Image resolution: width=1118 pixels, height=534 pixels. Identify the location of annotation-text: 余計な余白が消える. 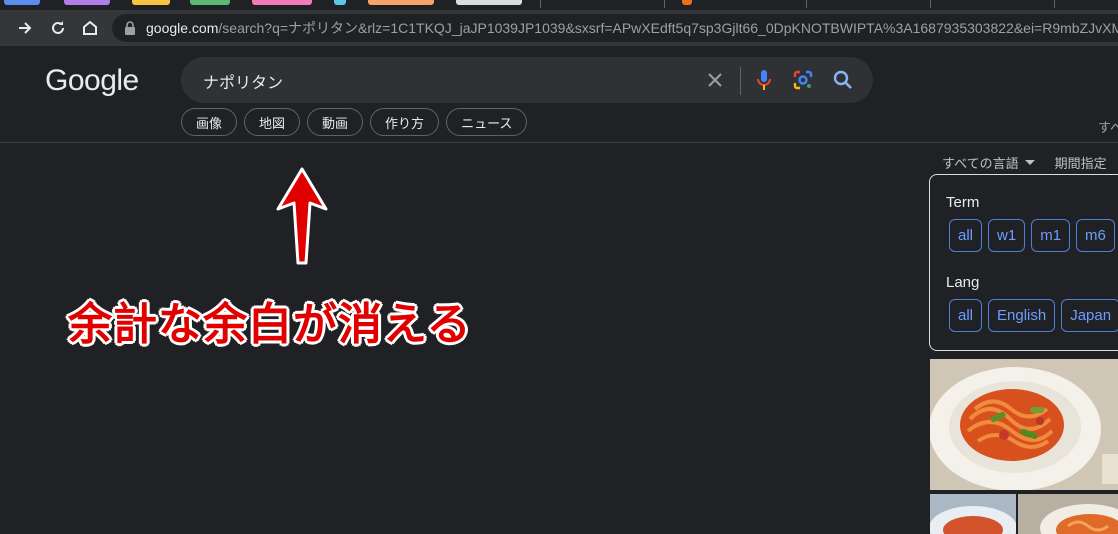
(270, 324).